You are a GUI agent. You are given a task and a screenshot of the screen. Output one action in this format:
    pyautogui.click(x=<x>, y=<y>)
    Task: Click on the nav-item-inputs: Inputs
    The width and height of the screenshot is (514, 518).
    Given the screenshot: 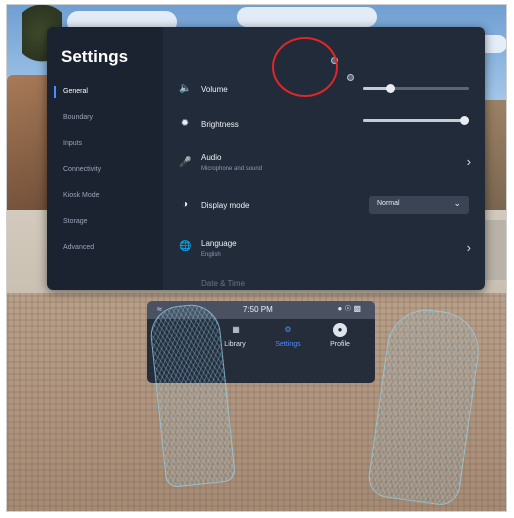 What is the action you would take?
    pyautogui.click(x=105, y=144)
    